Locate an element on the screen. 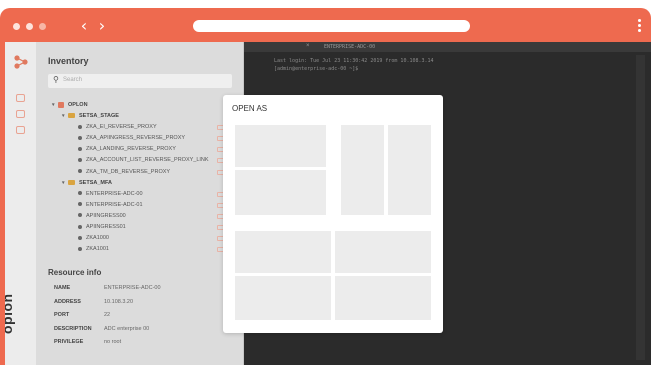 This screenshot has width=651, height=365. tree-label: ZKA_EI_REVERSE_PROXY is located at coordinates (121, 127).